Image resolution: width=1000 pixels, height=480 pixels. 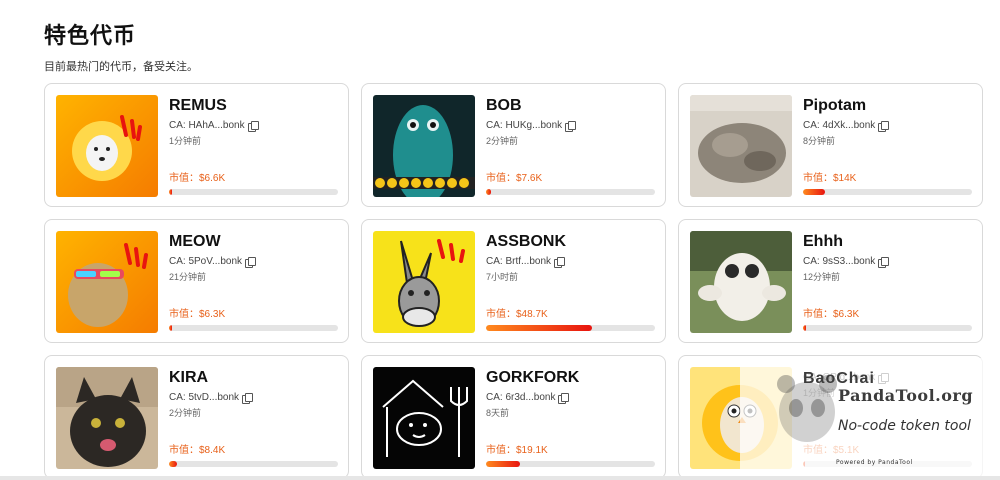 I want to click on contract-address: CA: 9sS3...bonk, so click(x=888, y=261).